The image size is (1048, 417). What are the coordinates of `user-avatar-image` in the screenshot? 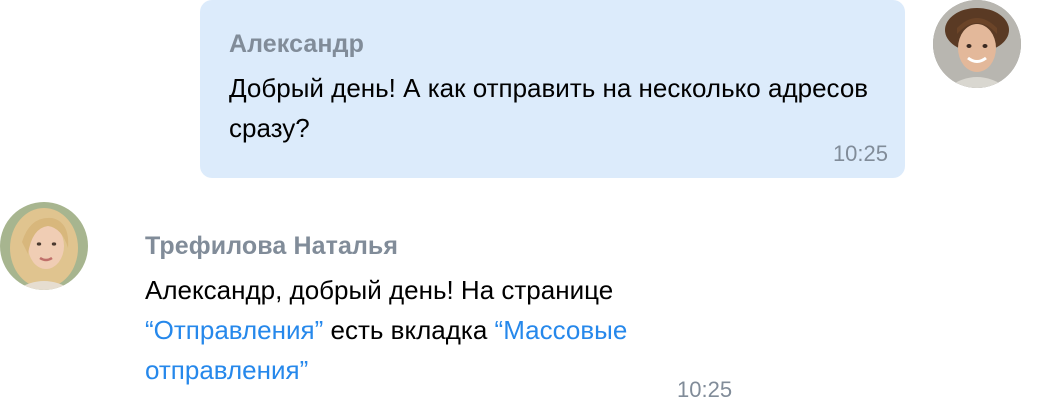 It's located at (977, 44).